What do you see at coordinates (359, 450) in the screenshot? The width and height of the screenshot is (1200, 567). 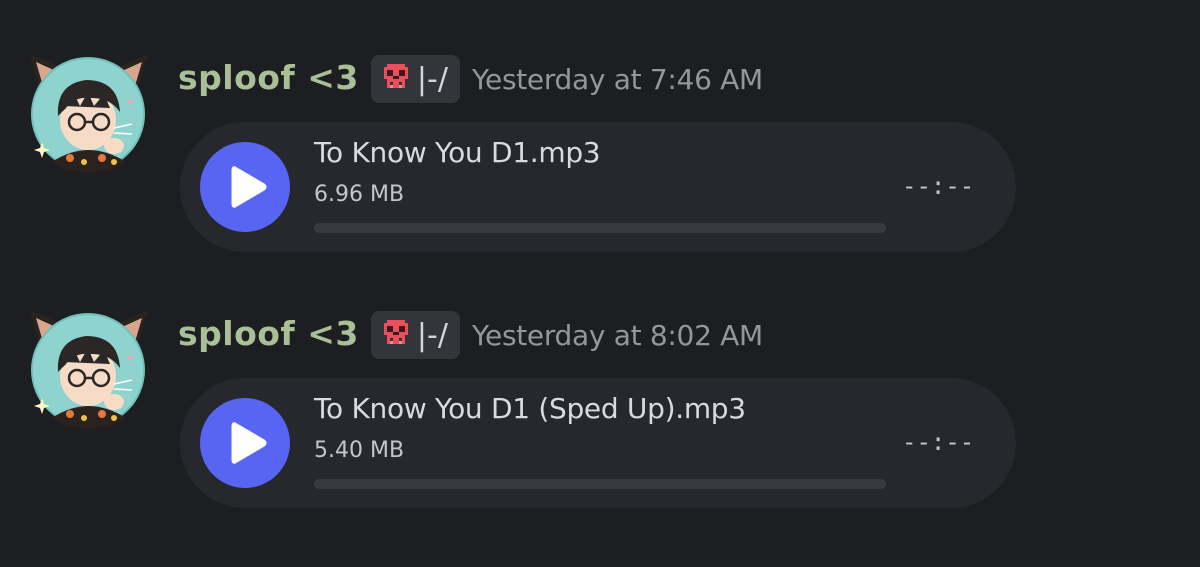 I see `file-size: 5.40 MB` at bounding box center [359, 450].